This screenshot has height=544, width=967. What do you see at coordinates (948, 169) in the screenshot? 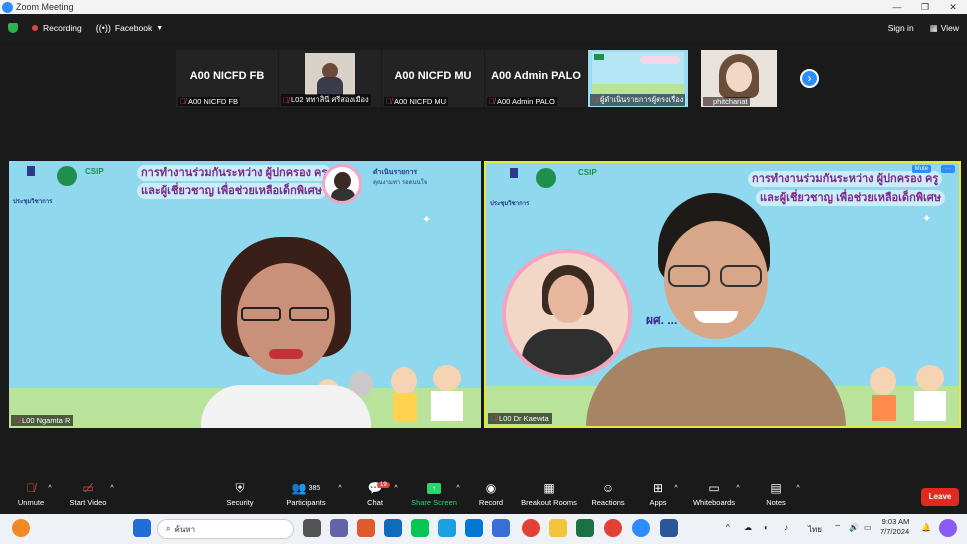
I see `more-options-button: ···` at bounding box center [948, 169].